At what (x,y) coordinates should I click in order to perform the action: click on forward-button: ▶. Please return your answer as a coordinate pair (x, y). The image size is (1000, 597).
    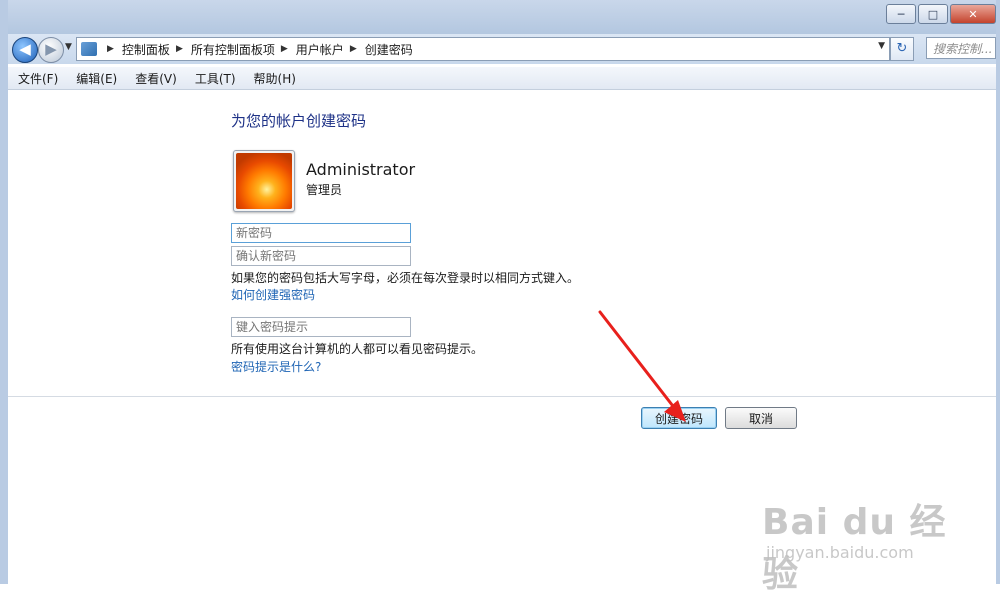
    Looking at the image, I should click on (51, 50).